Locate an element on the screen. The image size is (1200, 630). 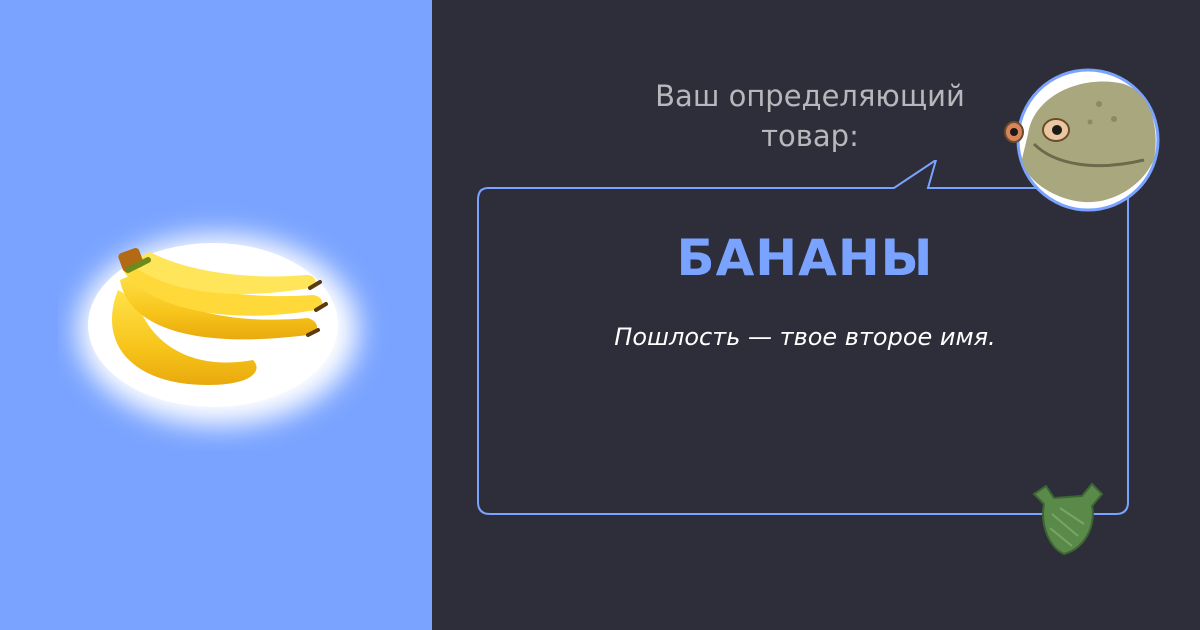
frog-avatar-image is located at coordinates (1082, 140).